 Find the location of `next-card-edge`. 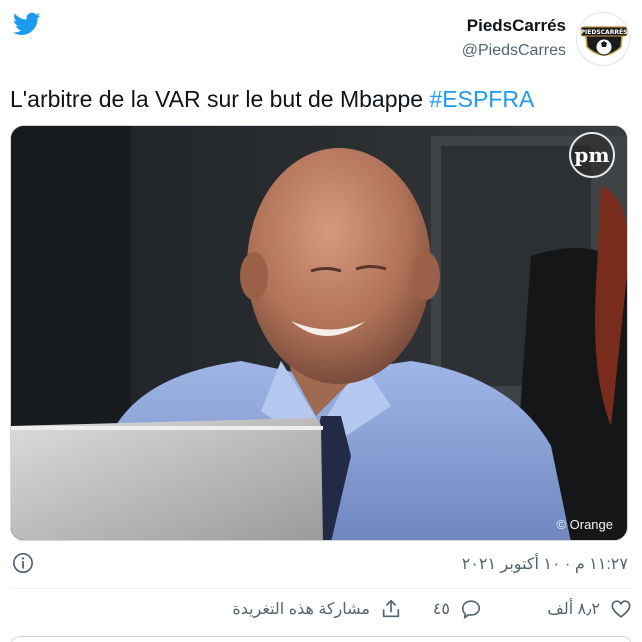

next-card-edge is located at coordinates (321, 639).